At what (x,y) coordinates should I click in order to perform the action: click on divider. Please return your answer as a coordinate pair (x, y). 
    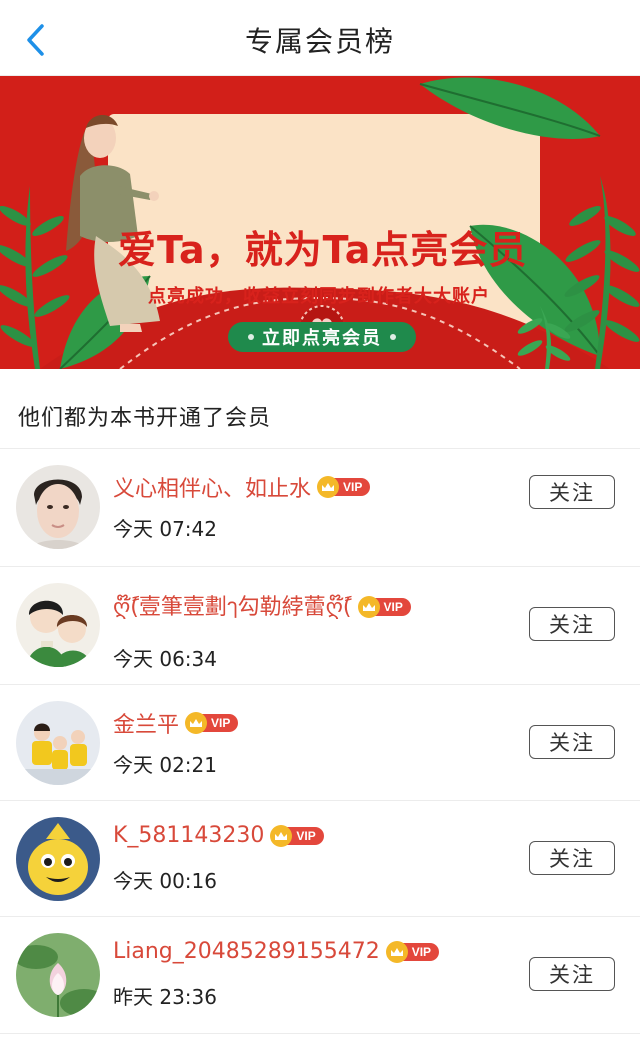
    Looking at the image, I should click on (320, 1033).